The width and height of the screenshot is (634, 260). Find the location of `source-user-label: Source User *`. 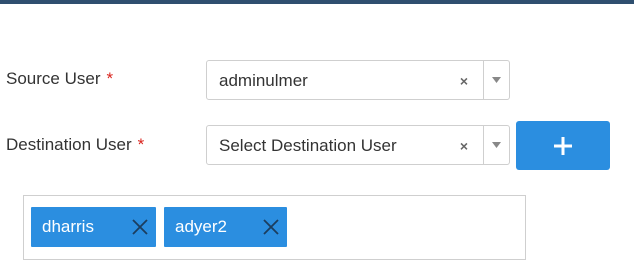

source-user-label: Source User * is located at coordinates (59, 79).